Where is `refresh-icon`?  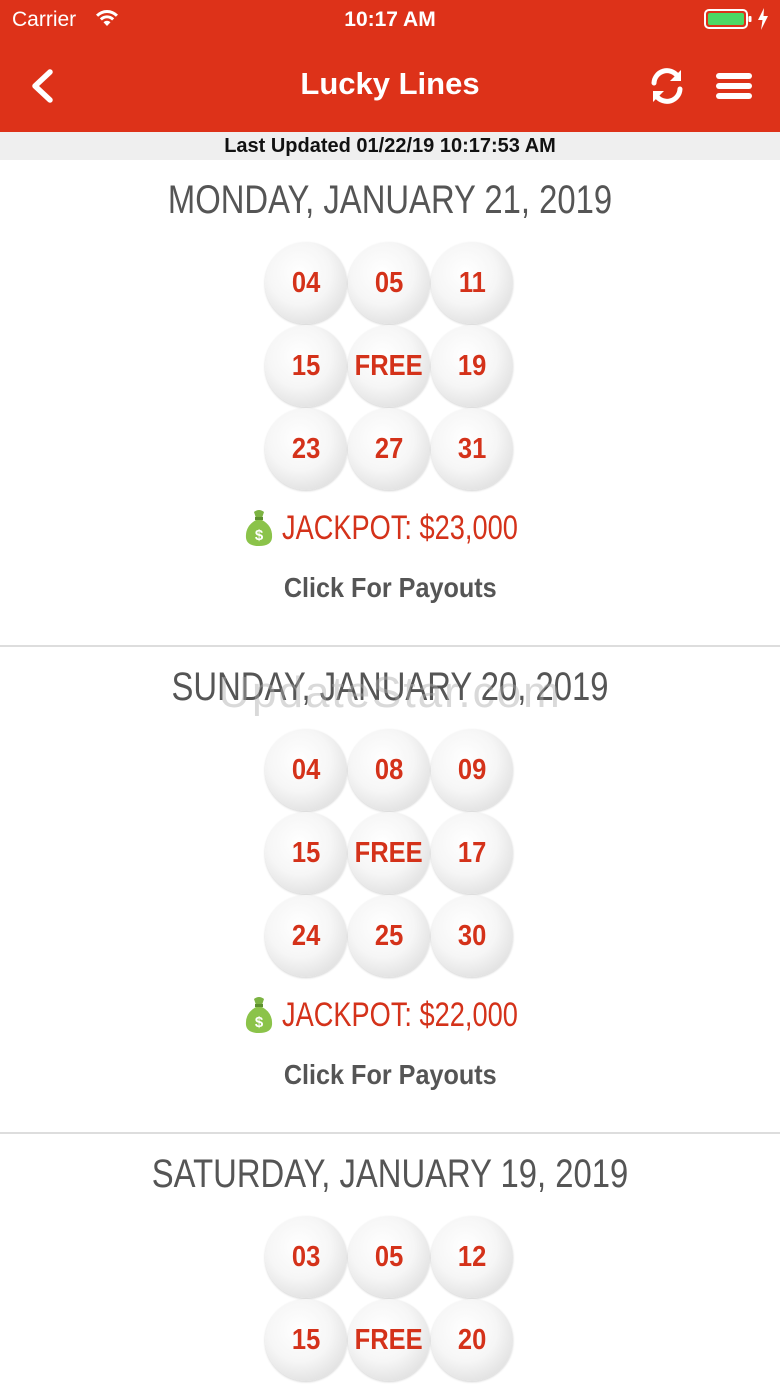 refresh-icon is located at coordinates (667, 86).